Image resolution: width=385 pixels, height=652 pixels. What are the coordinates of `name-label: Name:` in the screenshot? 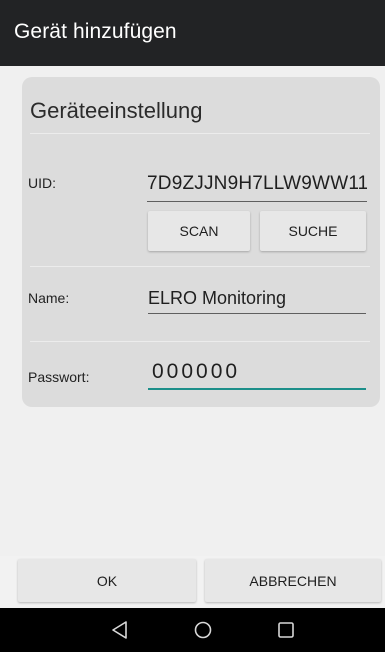 It's located at (49, 298).